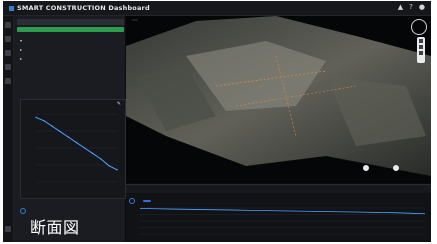 Image resolution: width=437 pixels, height=244 pixels. I want to click on mini-chart-series, so click(76, 143).